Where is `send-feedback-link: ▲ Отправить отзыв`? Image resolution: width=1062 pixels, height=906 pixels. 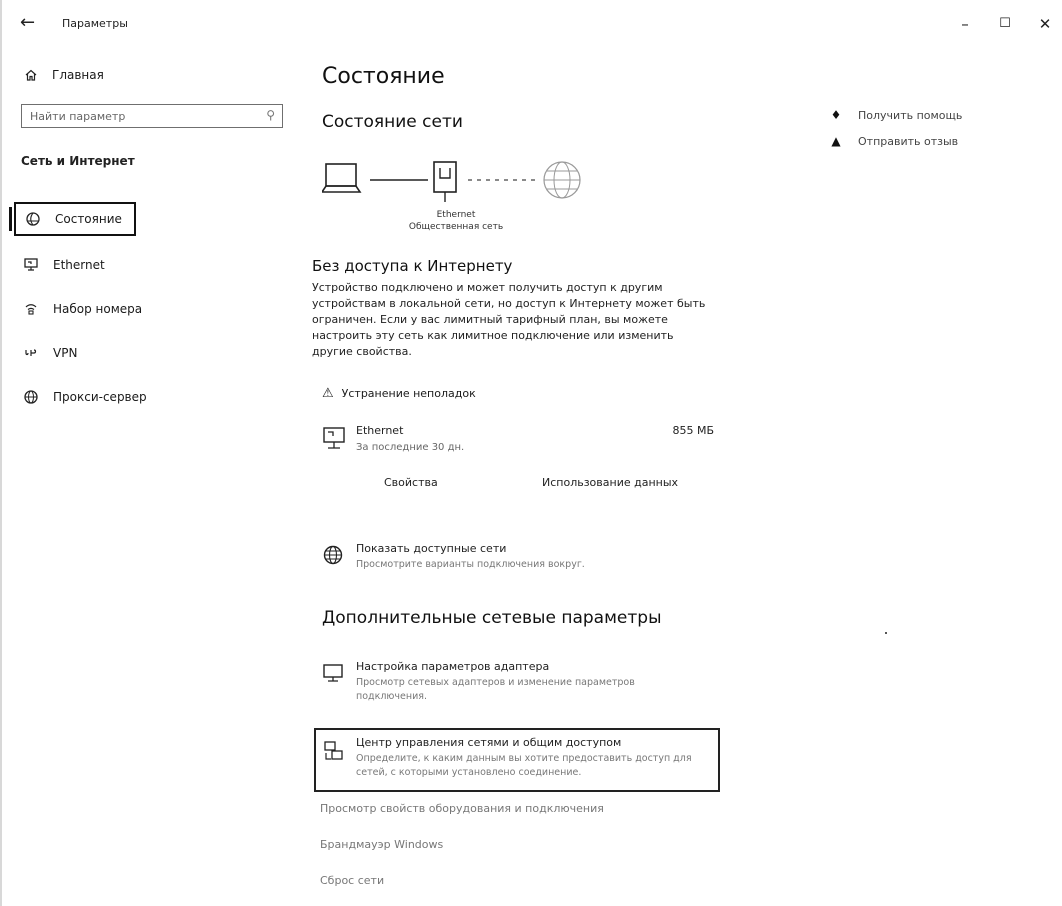
send-feedback-link: ▲ Отправить отзыв is located at coordinates (893, 141).